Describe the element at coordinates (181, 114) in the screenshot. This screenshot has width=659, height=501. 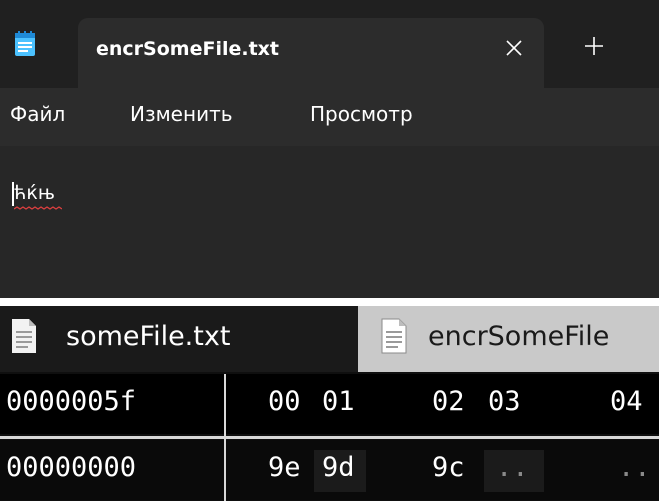
I see `menu-edit: Изменить` at that location.